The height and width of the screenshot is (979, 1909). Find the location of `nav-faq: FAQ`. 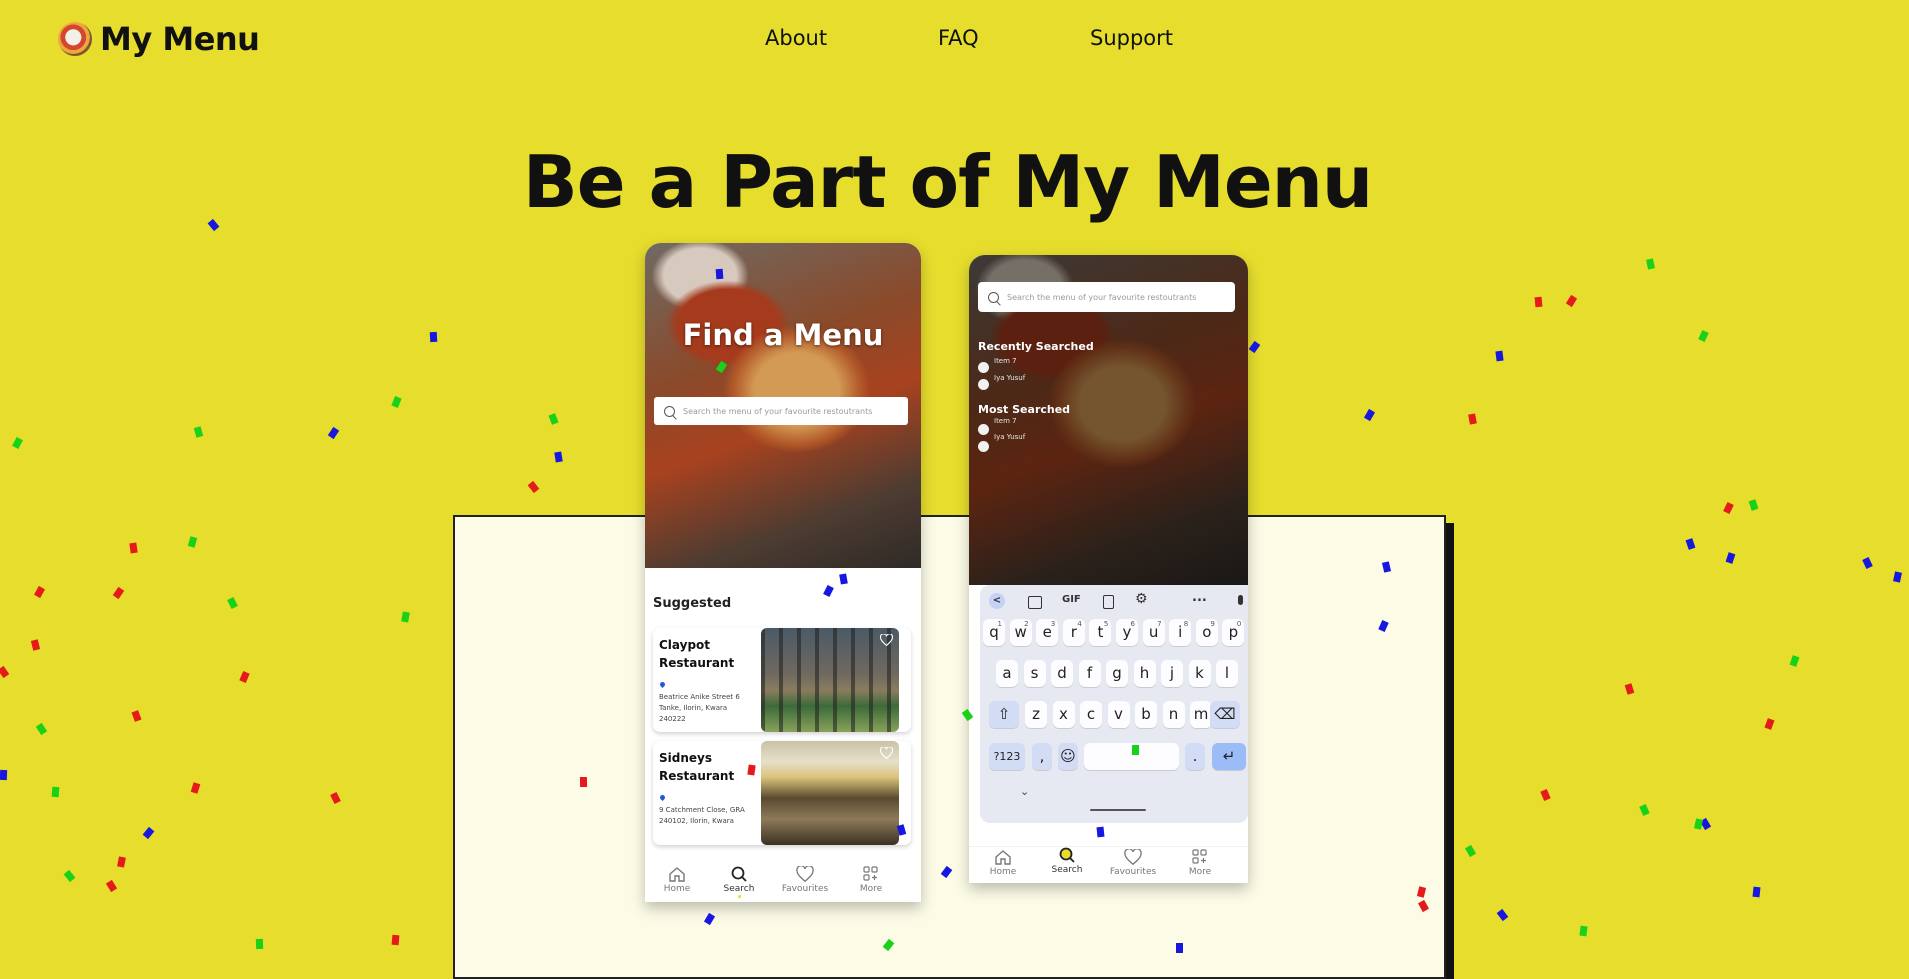

nav-faq: FAQ is located at coordinates (958, 38).